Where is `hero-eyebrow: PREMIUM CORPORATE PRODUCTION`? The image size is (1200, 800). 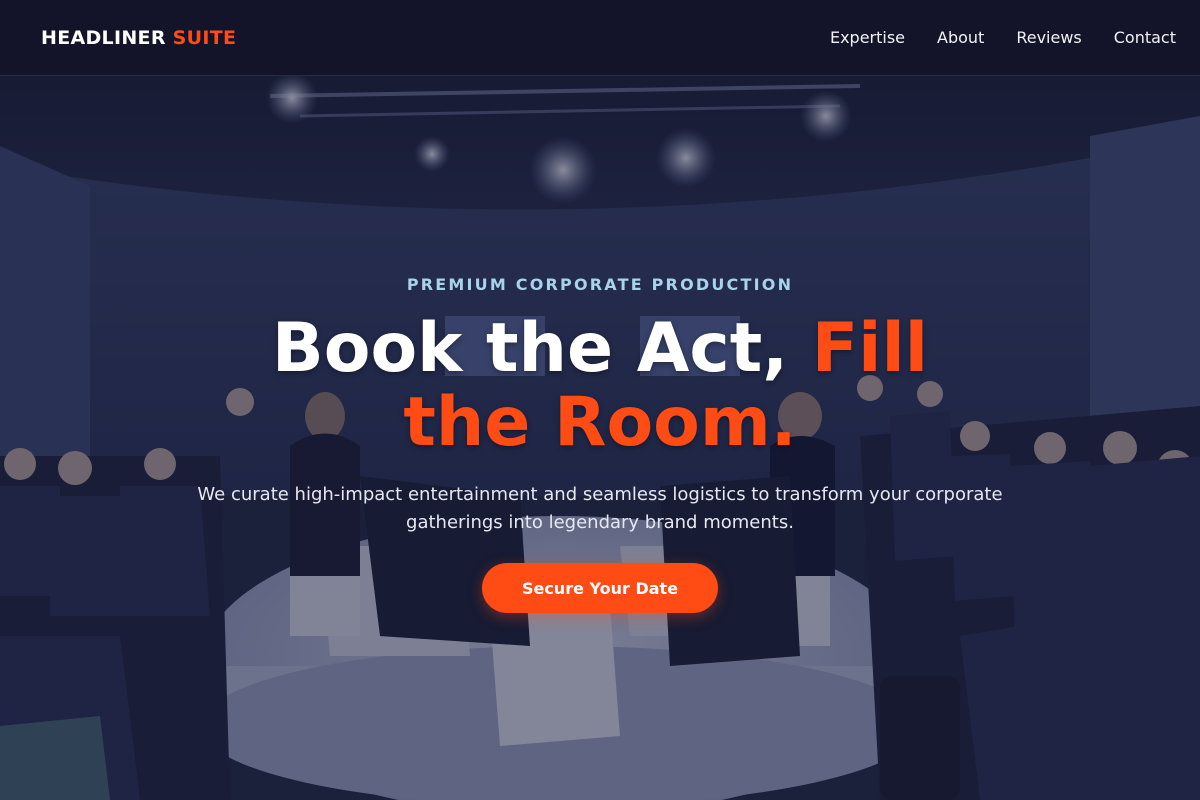 hero-eyebrow: PREMIUM CORPORATE PRODUCTION is located at coordinates (600, 284).